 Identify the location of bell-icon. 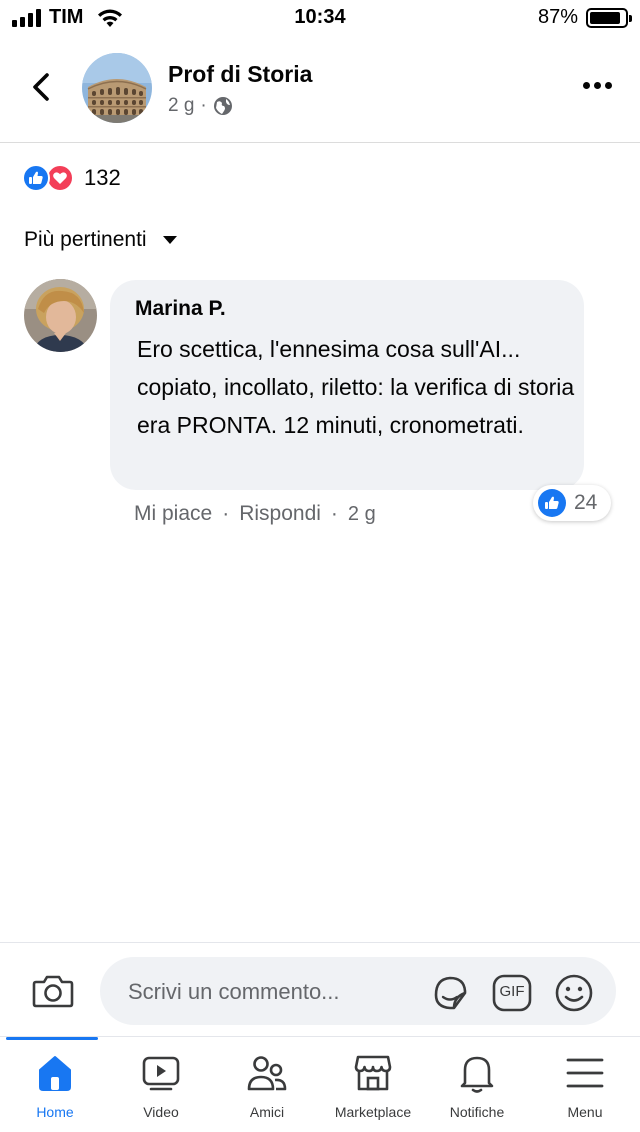
(477, 1073).